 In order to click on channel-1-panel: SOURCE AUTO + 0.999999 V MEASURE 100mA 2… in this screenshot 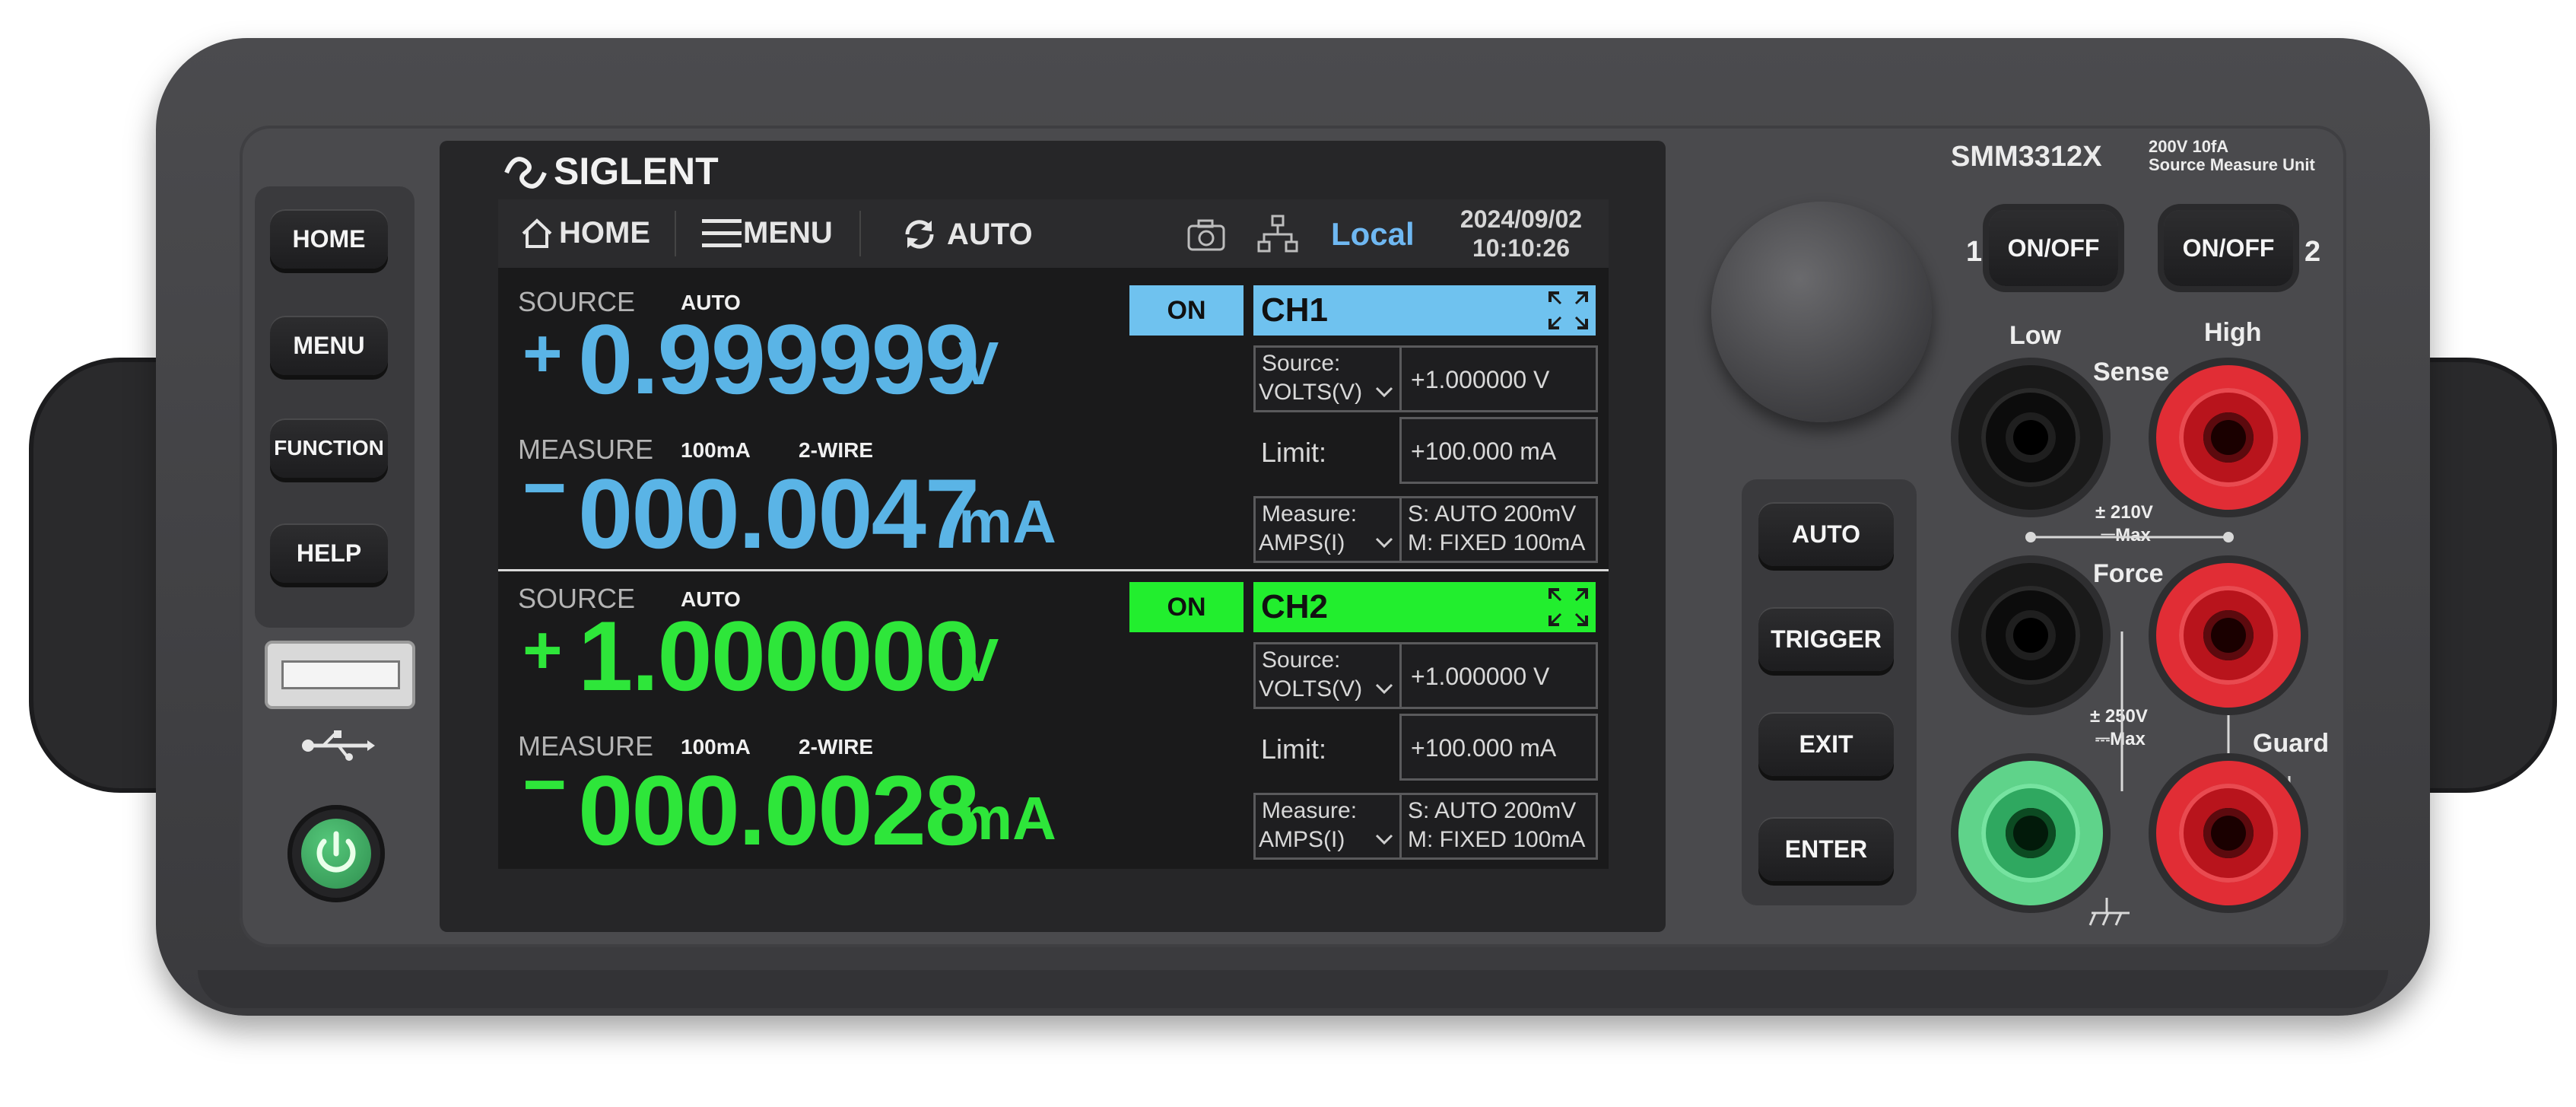, I will do `click(1053, 418)`.